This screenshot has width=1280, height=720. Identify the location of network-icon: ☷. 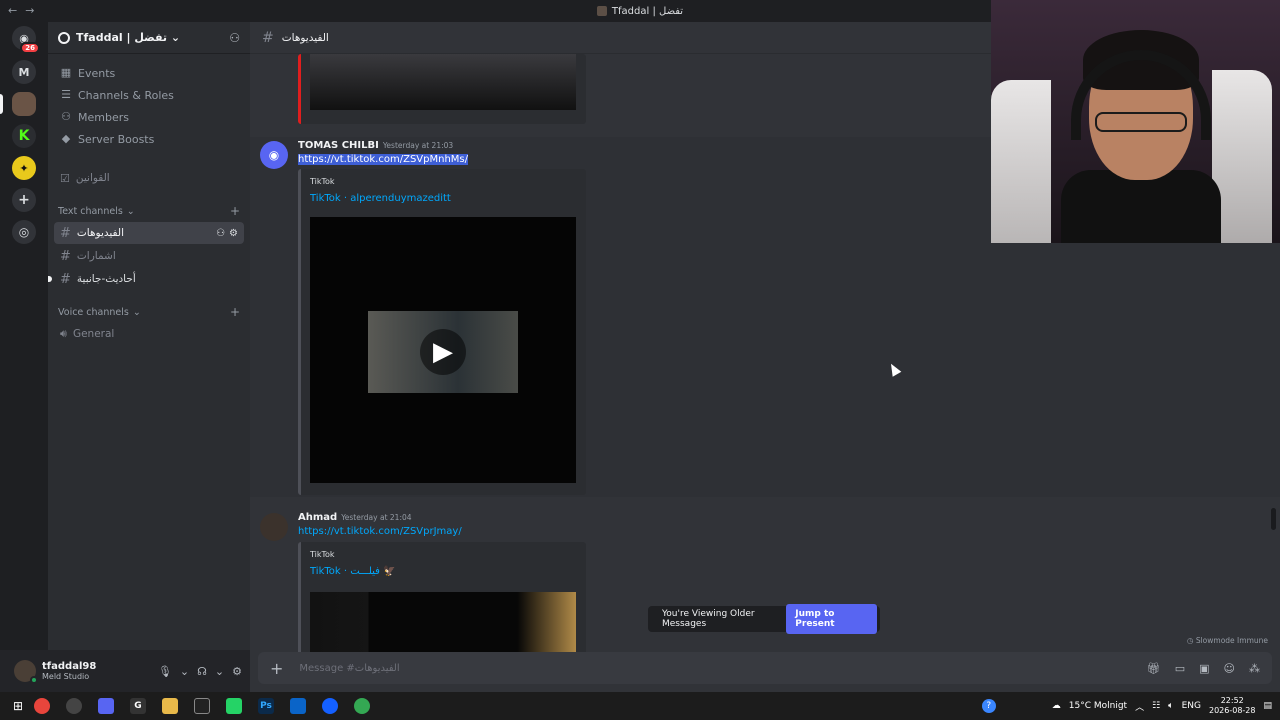
(1156, 706).